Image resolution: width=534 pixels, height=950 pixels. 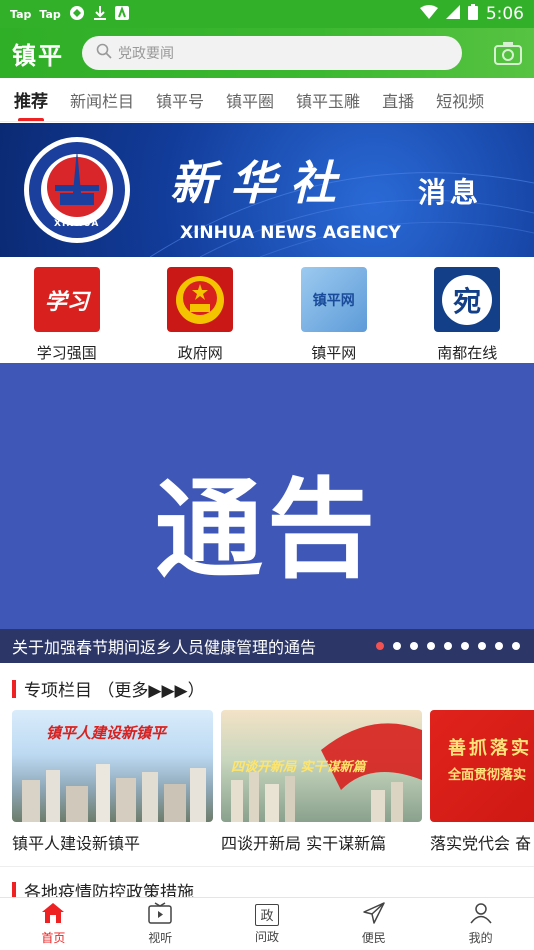 What do you see at coordinates (298, 767) in the screenshot?
I see `card-image-text: 四谈开新局 实干谋新篇` at bounding box center [298, 767].